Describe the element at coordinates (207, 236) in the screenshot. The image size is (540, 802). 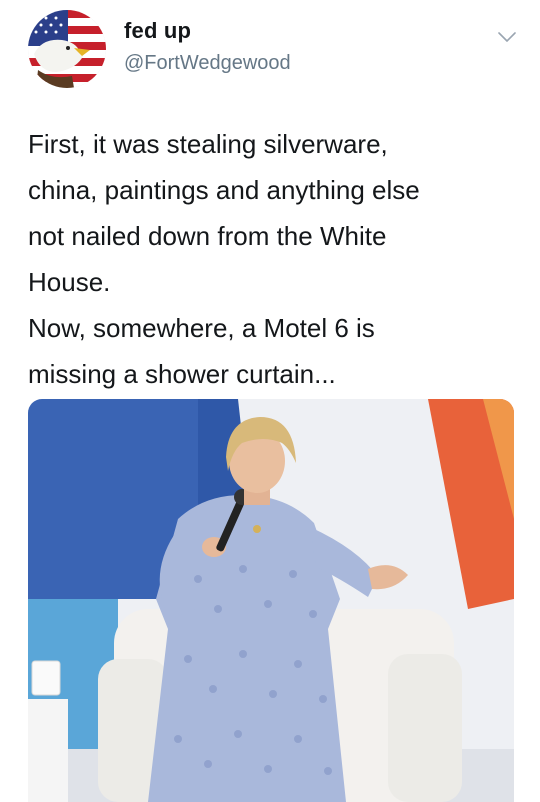
I see `tweet-text-line: not nailed down from the White` at that location.